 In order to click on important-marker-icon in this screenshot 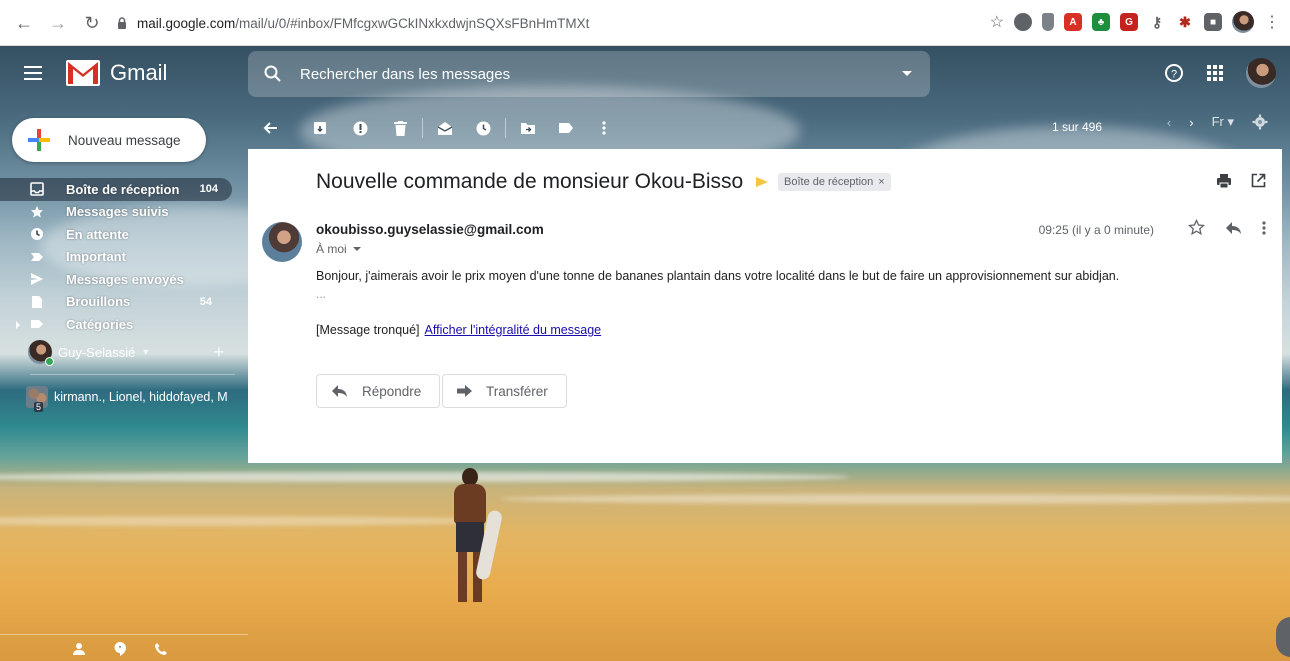, I will do `click(762, 182)`.